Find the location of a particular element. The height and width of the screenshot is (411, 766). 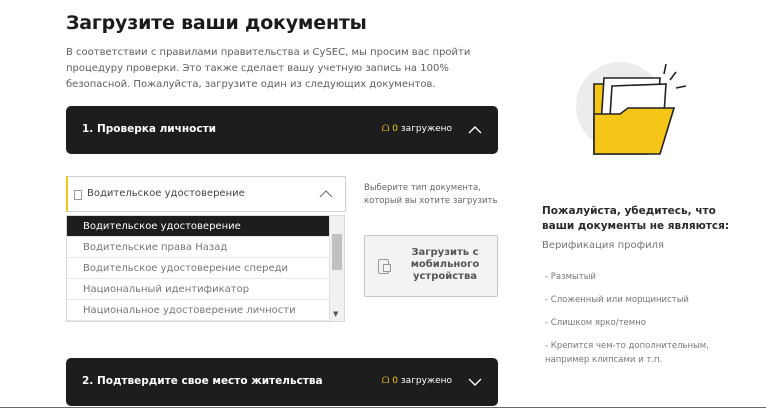

list-item: - Сложенный или морщинистый is located at coordinates (617, 300).